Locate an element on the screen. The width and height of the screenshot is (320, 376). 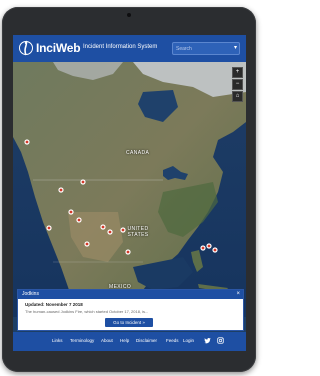
inciweb-logo-icon is located at coordinates (26, 48).